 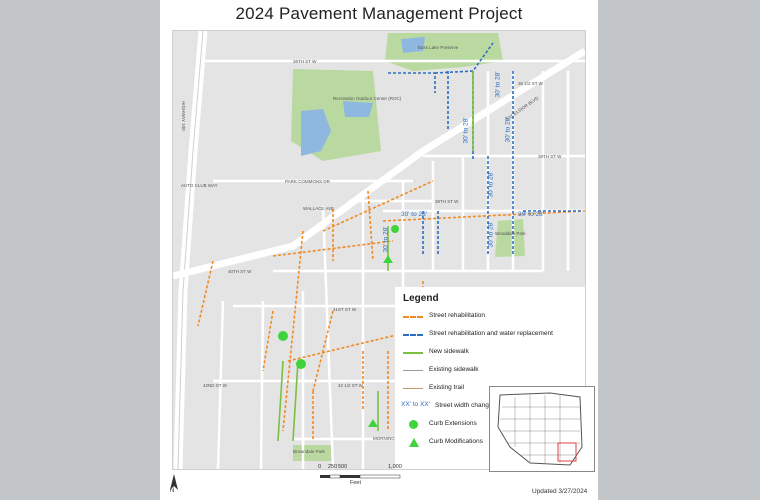 I want to click on scale-tick-2: 500, so click(x=343, y=467).